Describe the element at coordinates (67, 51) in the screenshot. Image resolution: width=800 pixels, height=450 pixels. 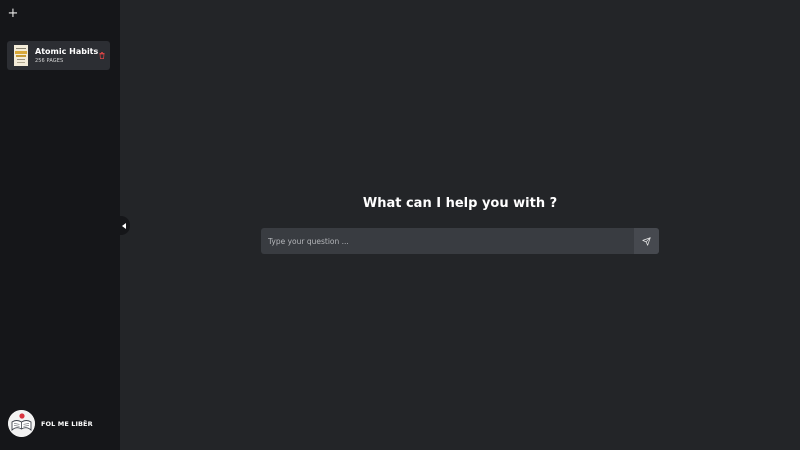
I see `book-title: Atomic Habits` at that location.